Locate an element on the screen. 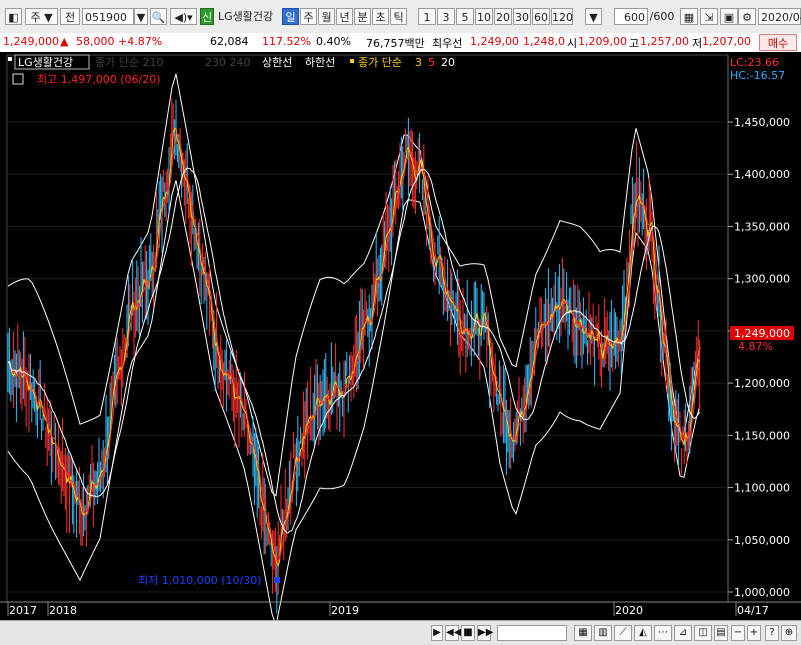 Image resolution: width=801 pixels, height=645 pixels. stock-code-input: 051900 is located at coordinates (108, 16).